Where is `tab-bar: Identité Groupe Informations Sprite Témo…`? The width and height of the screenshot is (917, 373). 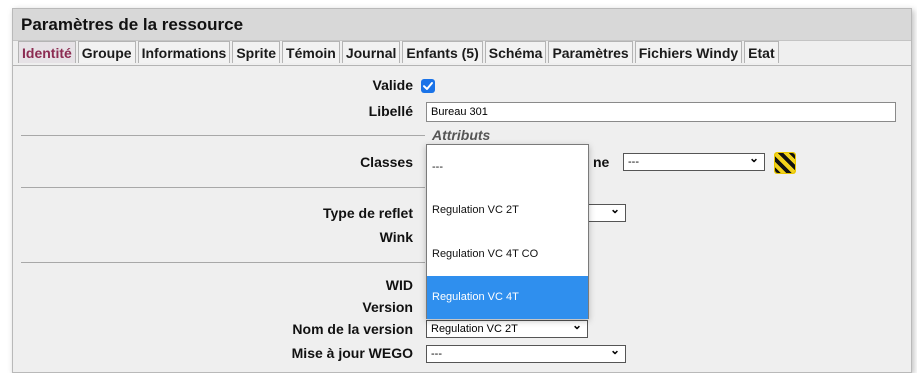
tab-bar: Identité Groupe Informations Sprite Témo… is located at coordinates (399, 53).